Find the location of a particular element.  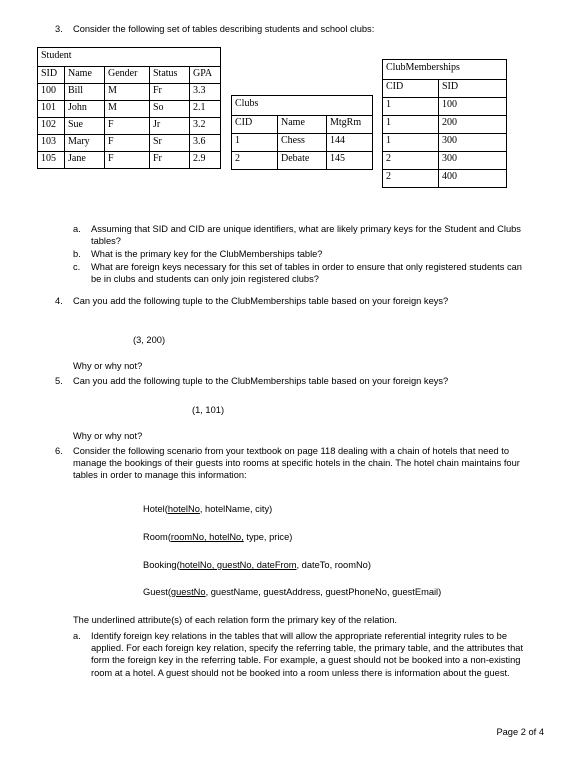

schema-hotel-rest: , hotelName, city) is located at coordinates (236, 509).